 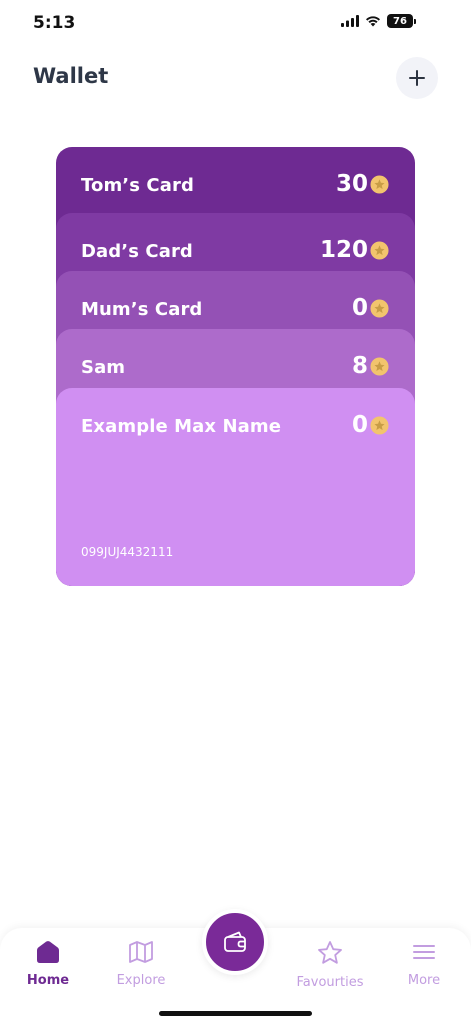 What do you see at coordinates (181, 426) in the screenshot?
I see `card-name: Example Max Name` at bounding box center [181, 426].